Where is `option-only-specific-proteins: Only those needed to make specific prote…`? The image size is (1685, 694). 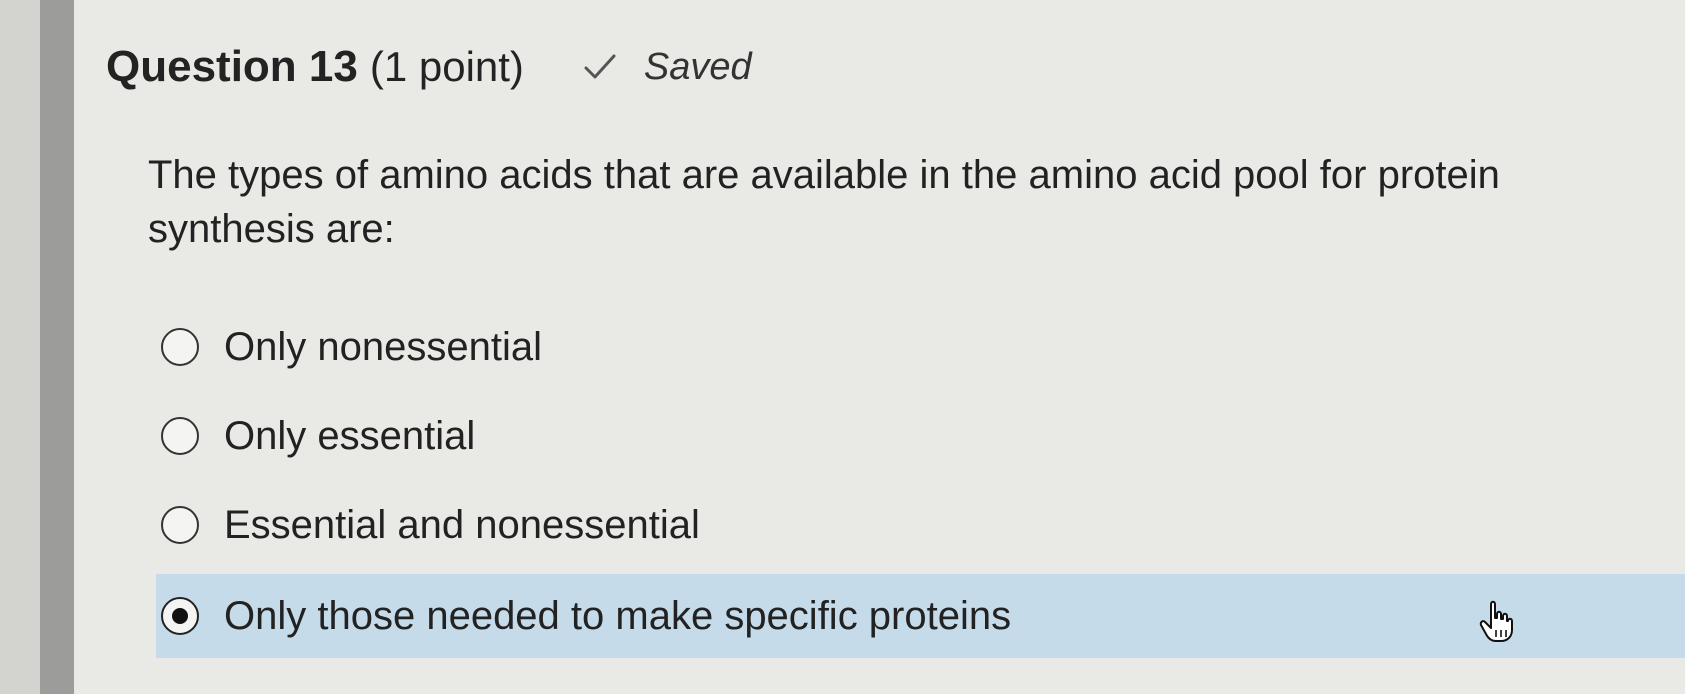 option-only-specific-proteins: Only those needed to make specific prote… is located at coordinates (920, 616).